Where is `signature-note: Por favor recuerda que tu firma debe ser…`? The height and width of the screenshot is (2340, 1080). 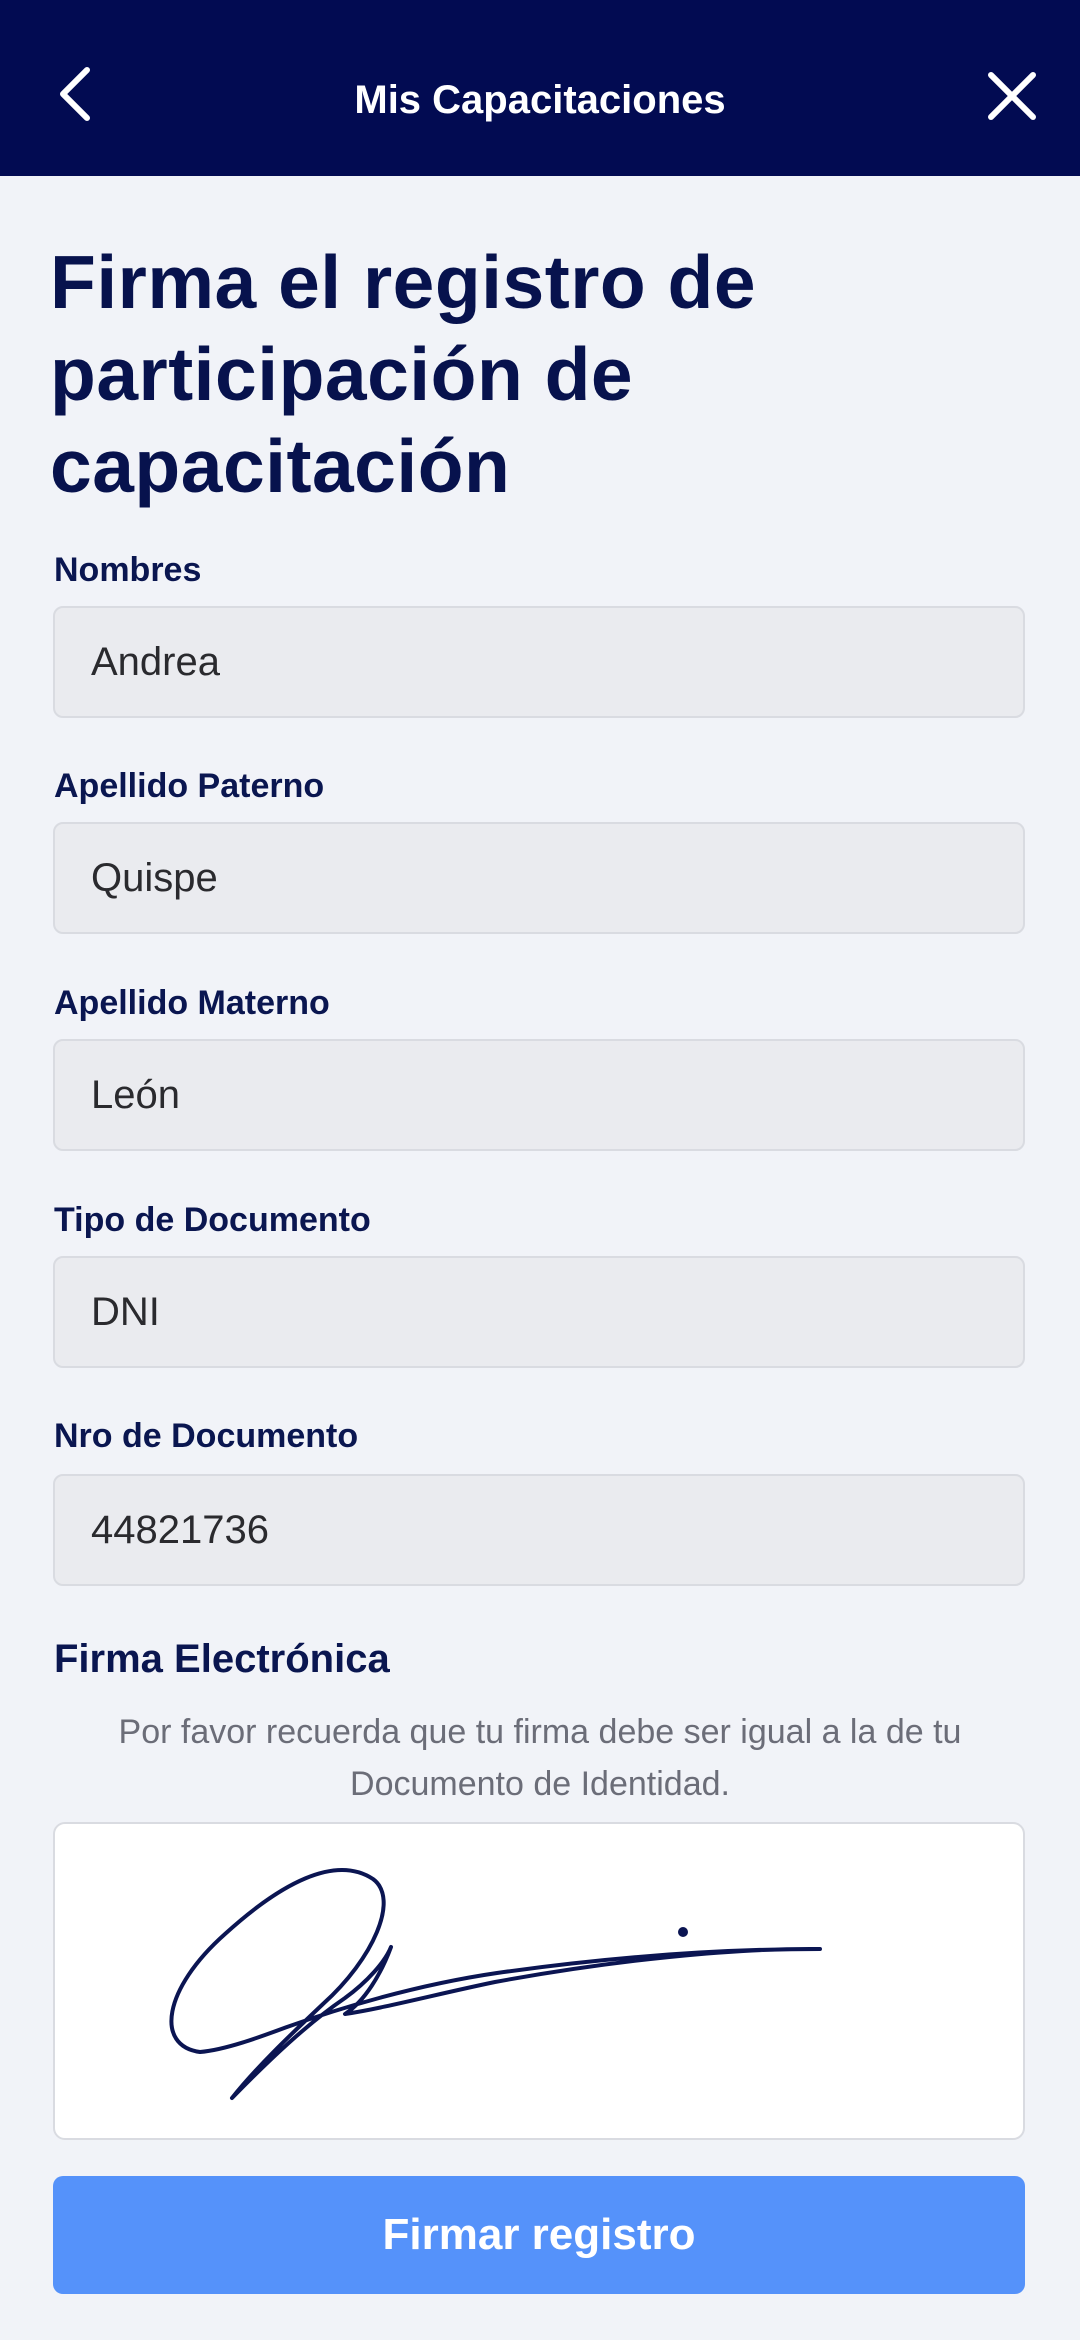
signature-note: Por favor recuerda que tu firma debe ser… is located at coordinates (540, 1758).